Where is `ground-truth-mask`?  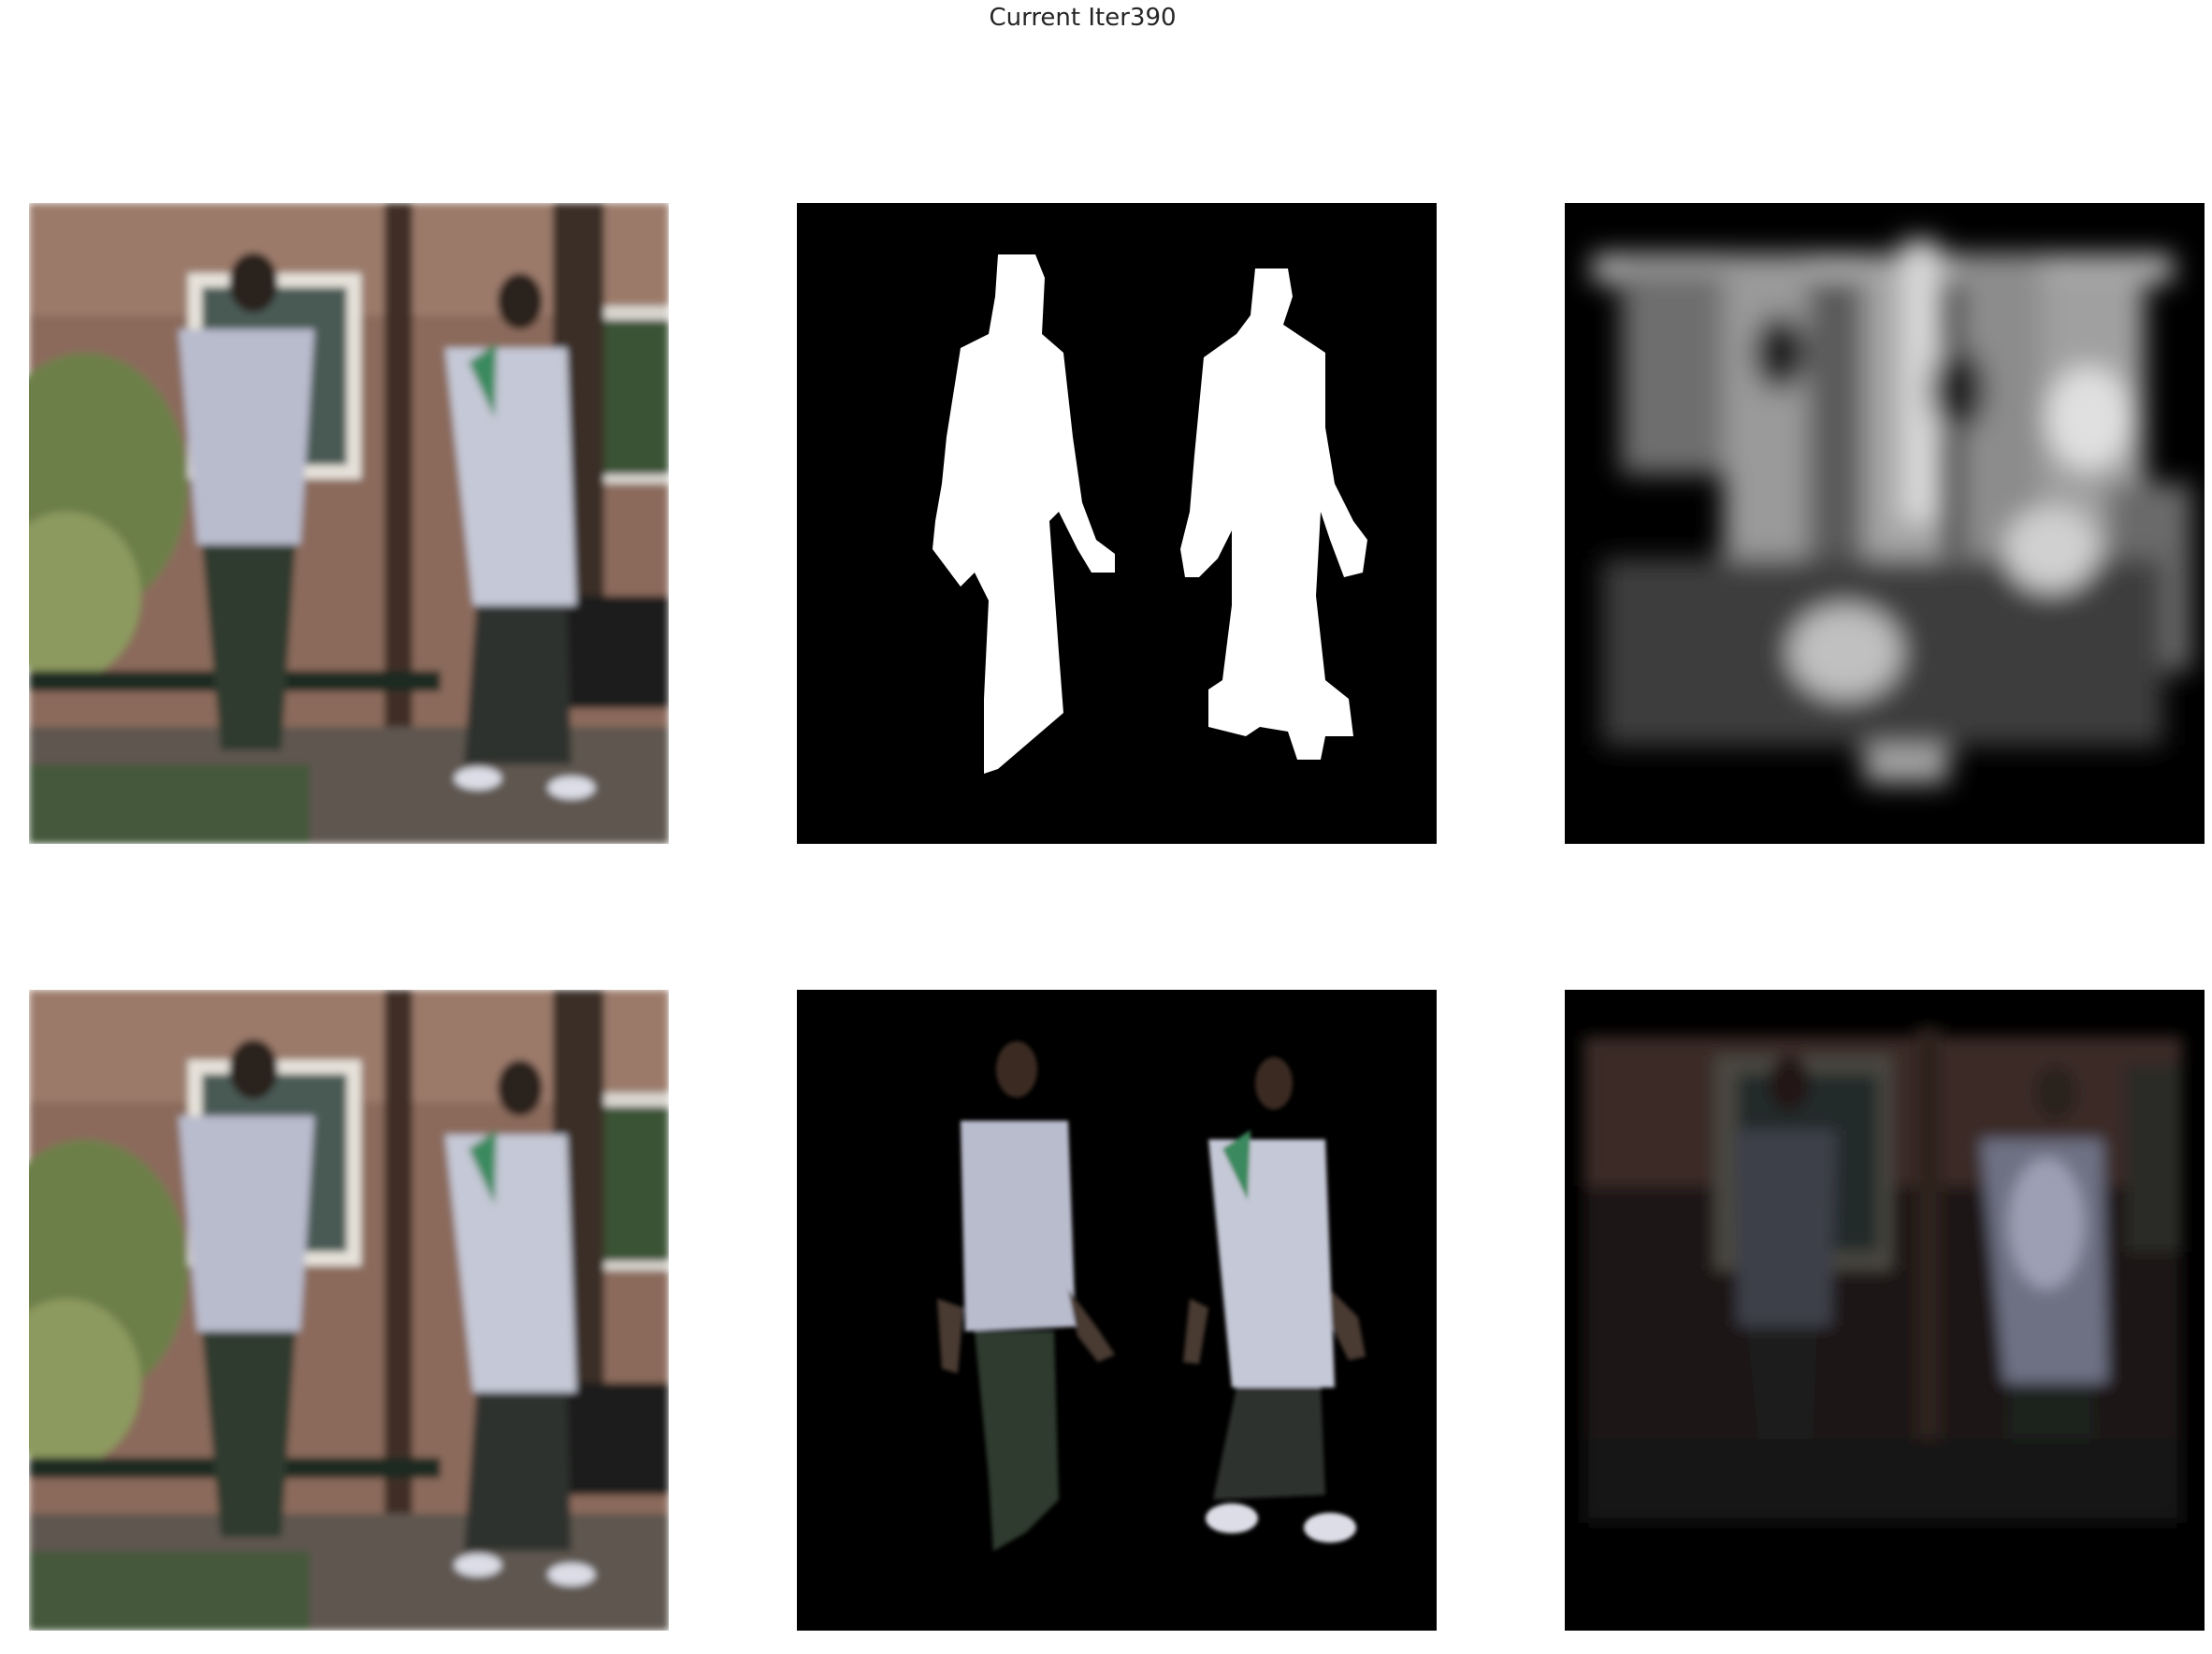 ground-truth-mask is located at coordinates (1117, 523).